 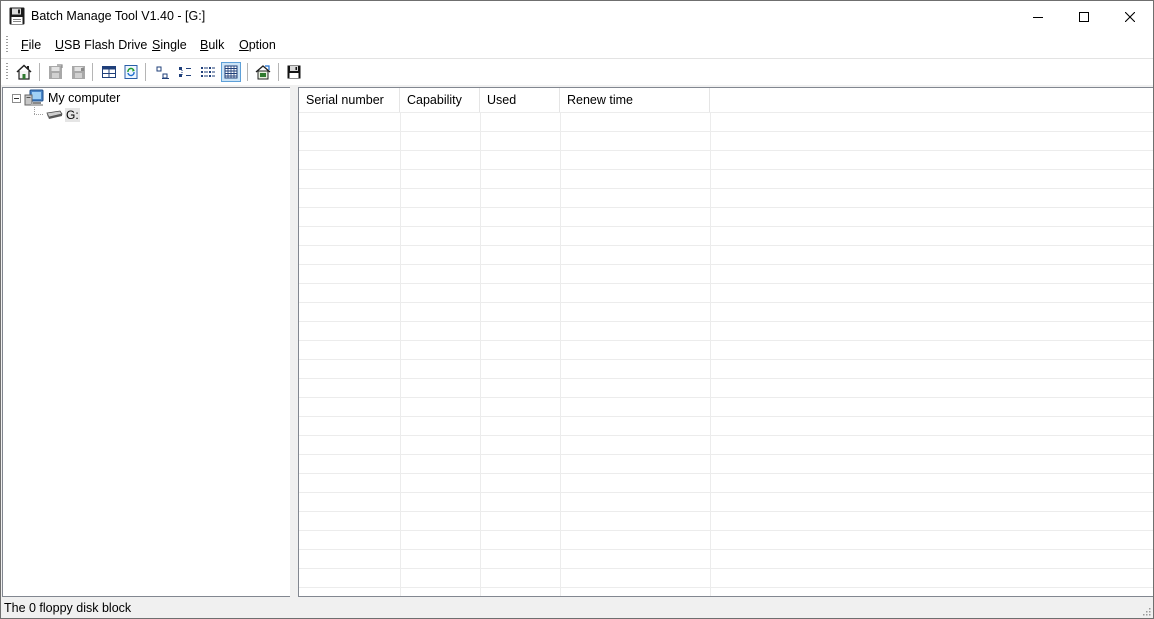 I want to click on title-bar: Batch Manage Tool V1.40 - [G:], so click(x=577, y=16).